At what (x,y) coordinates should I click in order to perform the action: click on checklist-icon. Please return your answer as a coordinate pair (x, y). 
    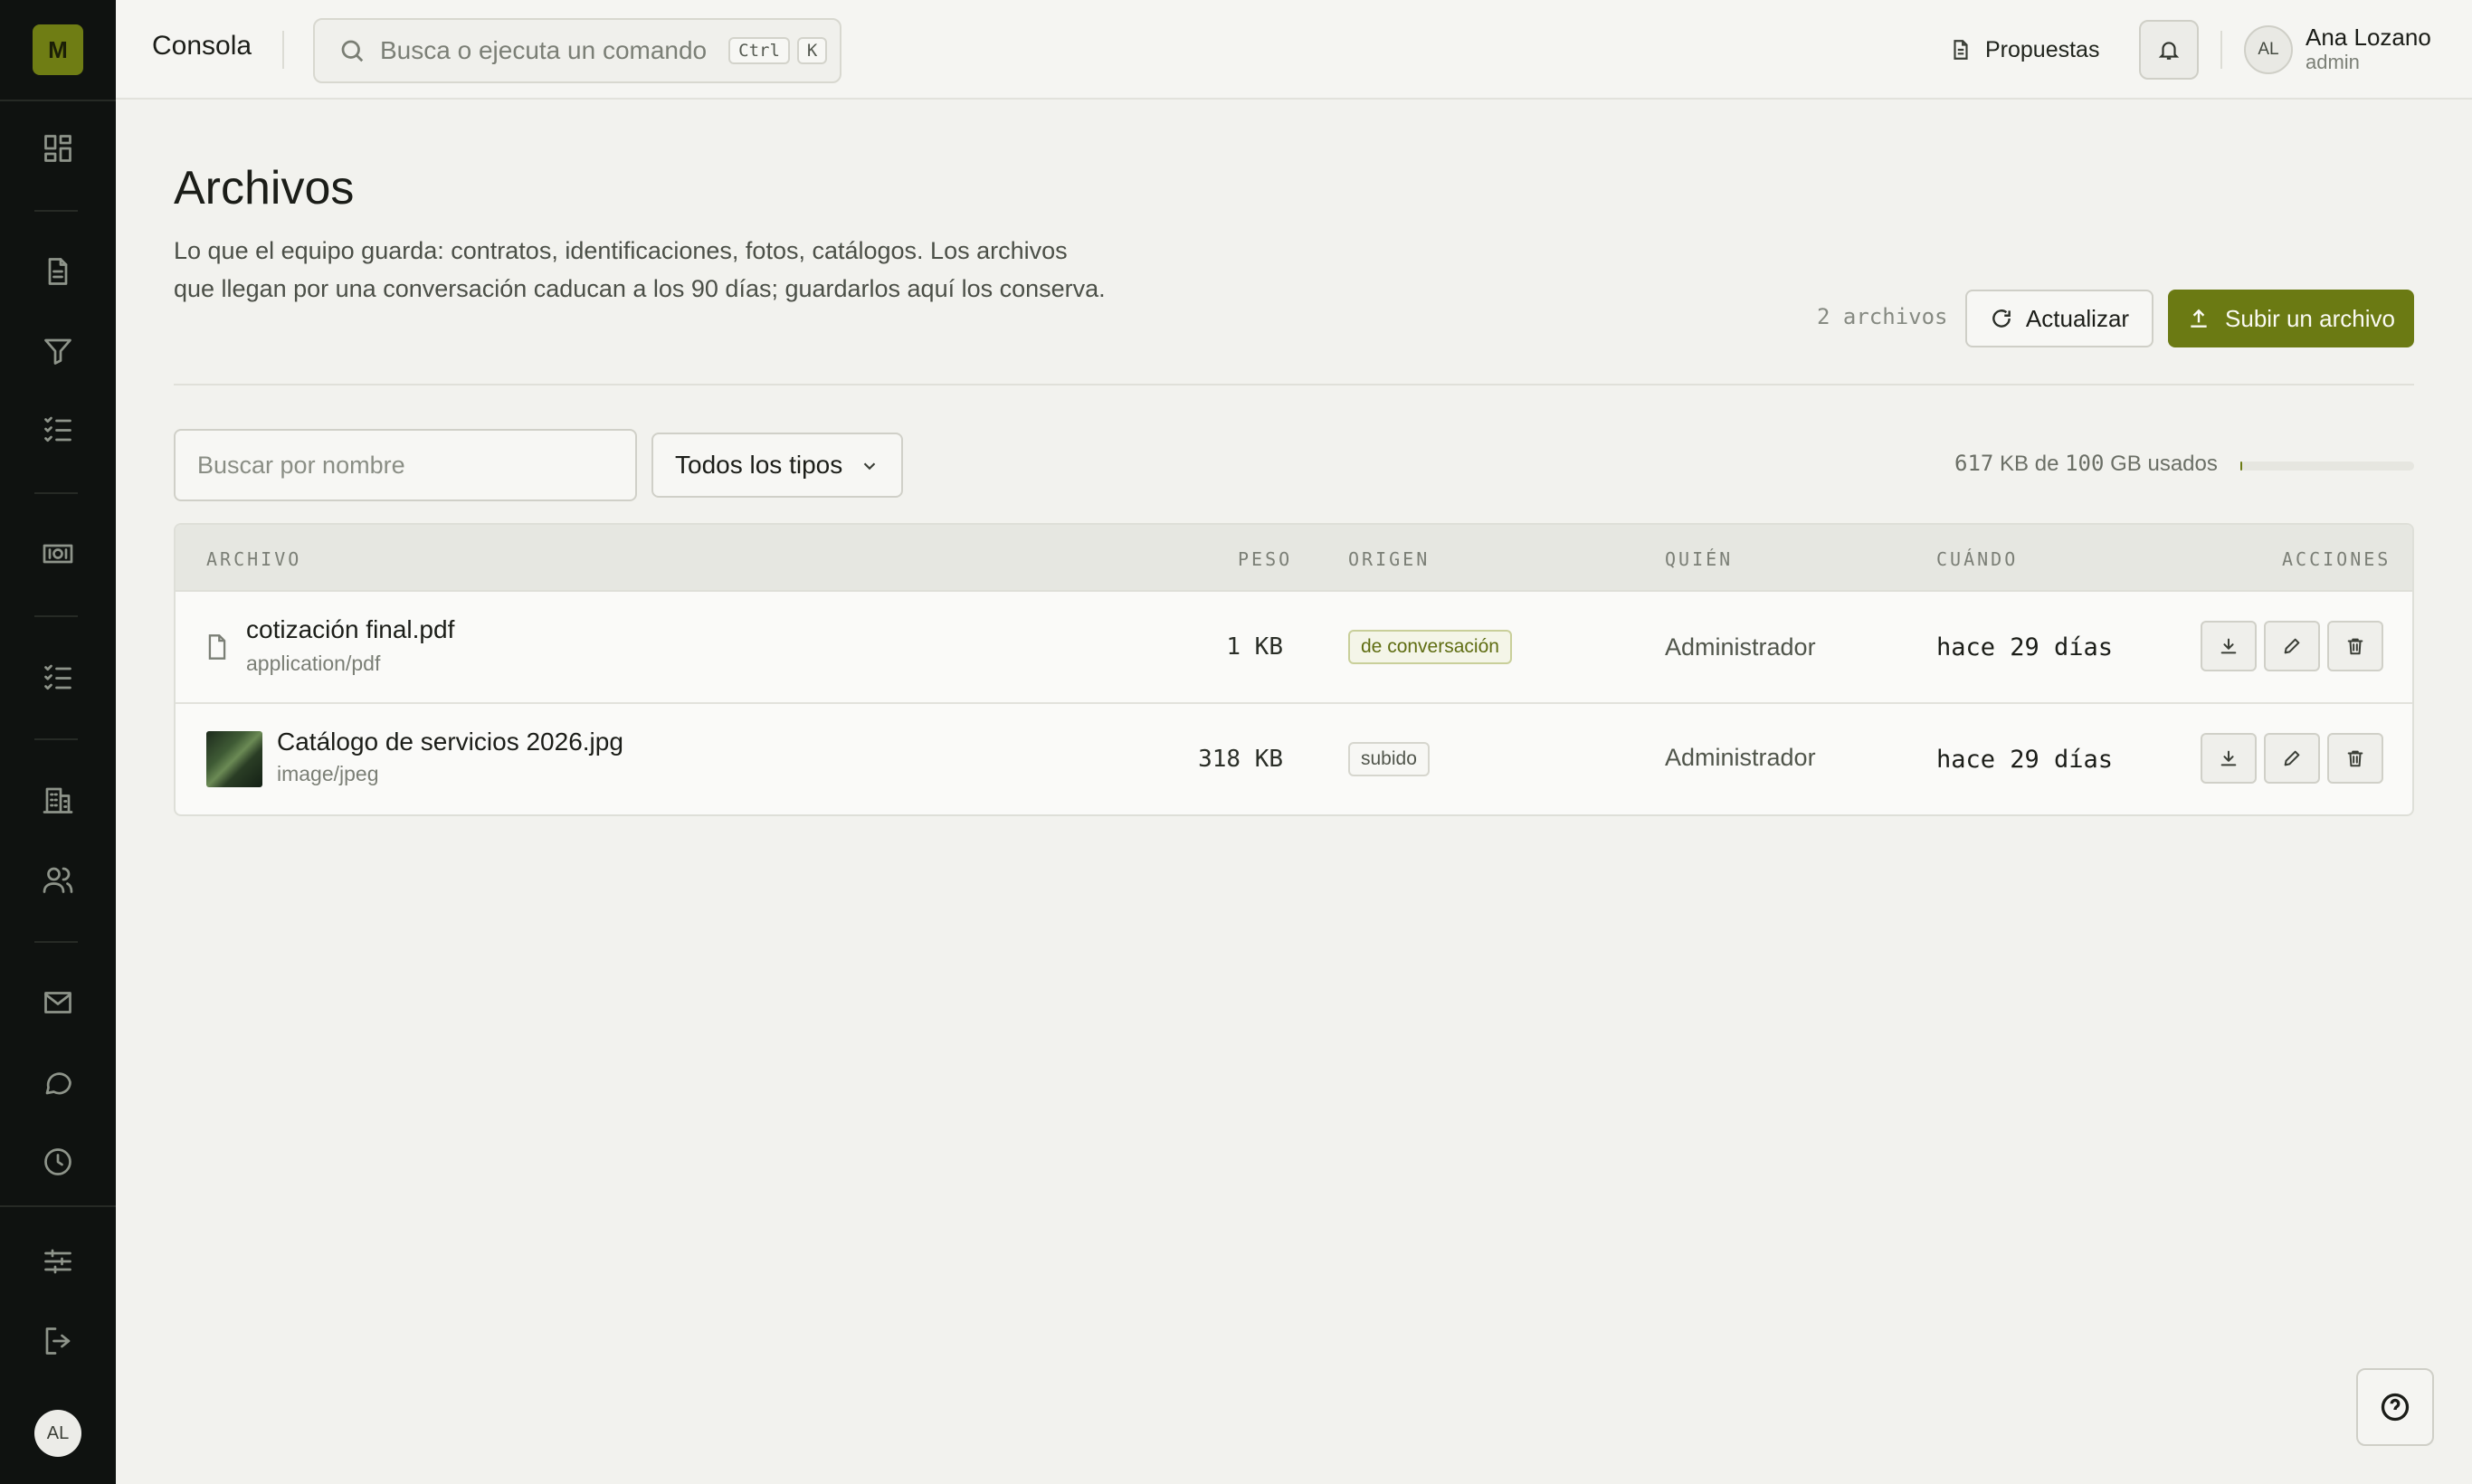
    Looking at the image, I should click on (58, 429).